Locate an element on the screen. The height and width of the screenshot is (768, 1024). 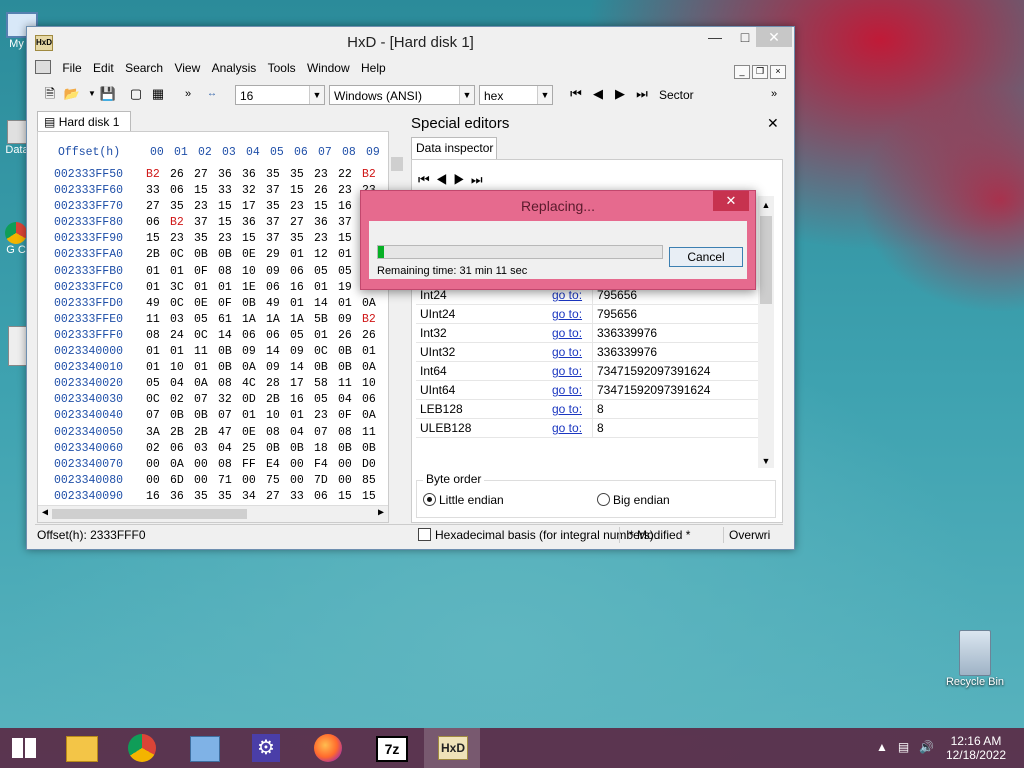
hex-byte: 0C is located at coordinates (158, 399).